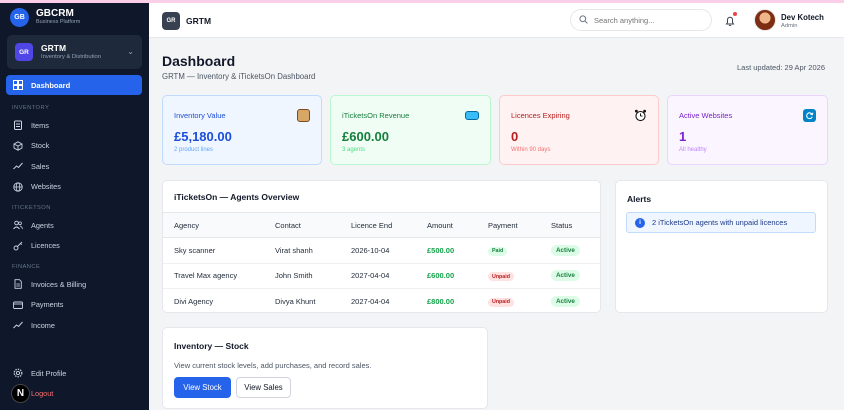 Image resolution: width=844 pixels, height=410 pixels. I want to click on avatar, so click(765, 20).